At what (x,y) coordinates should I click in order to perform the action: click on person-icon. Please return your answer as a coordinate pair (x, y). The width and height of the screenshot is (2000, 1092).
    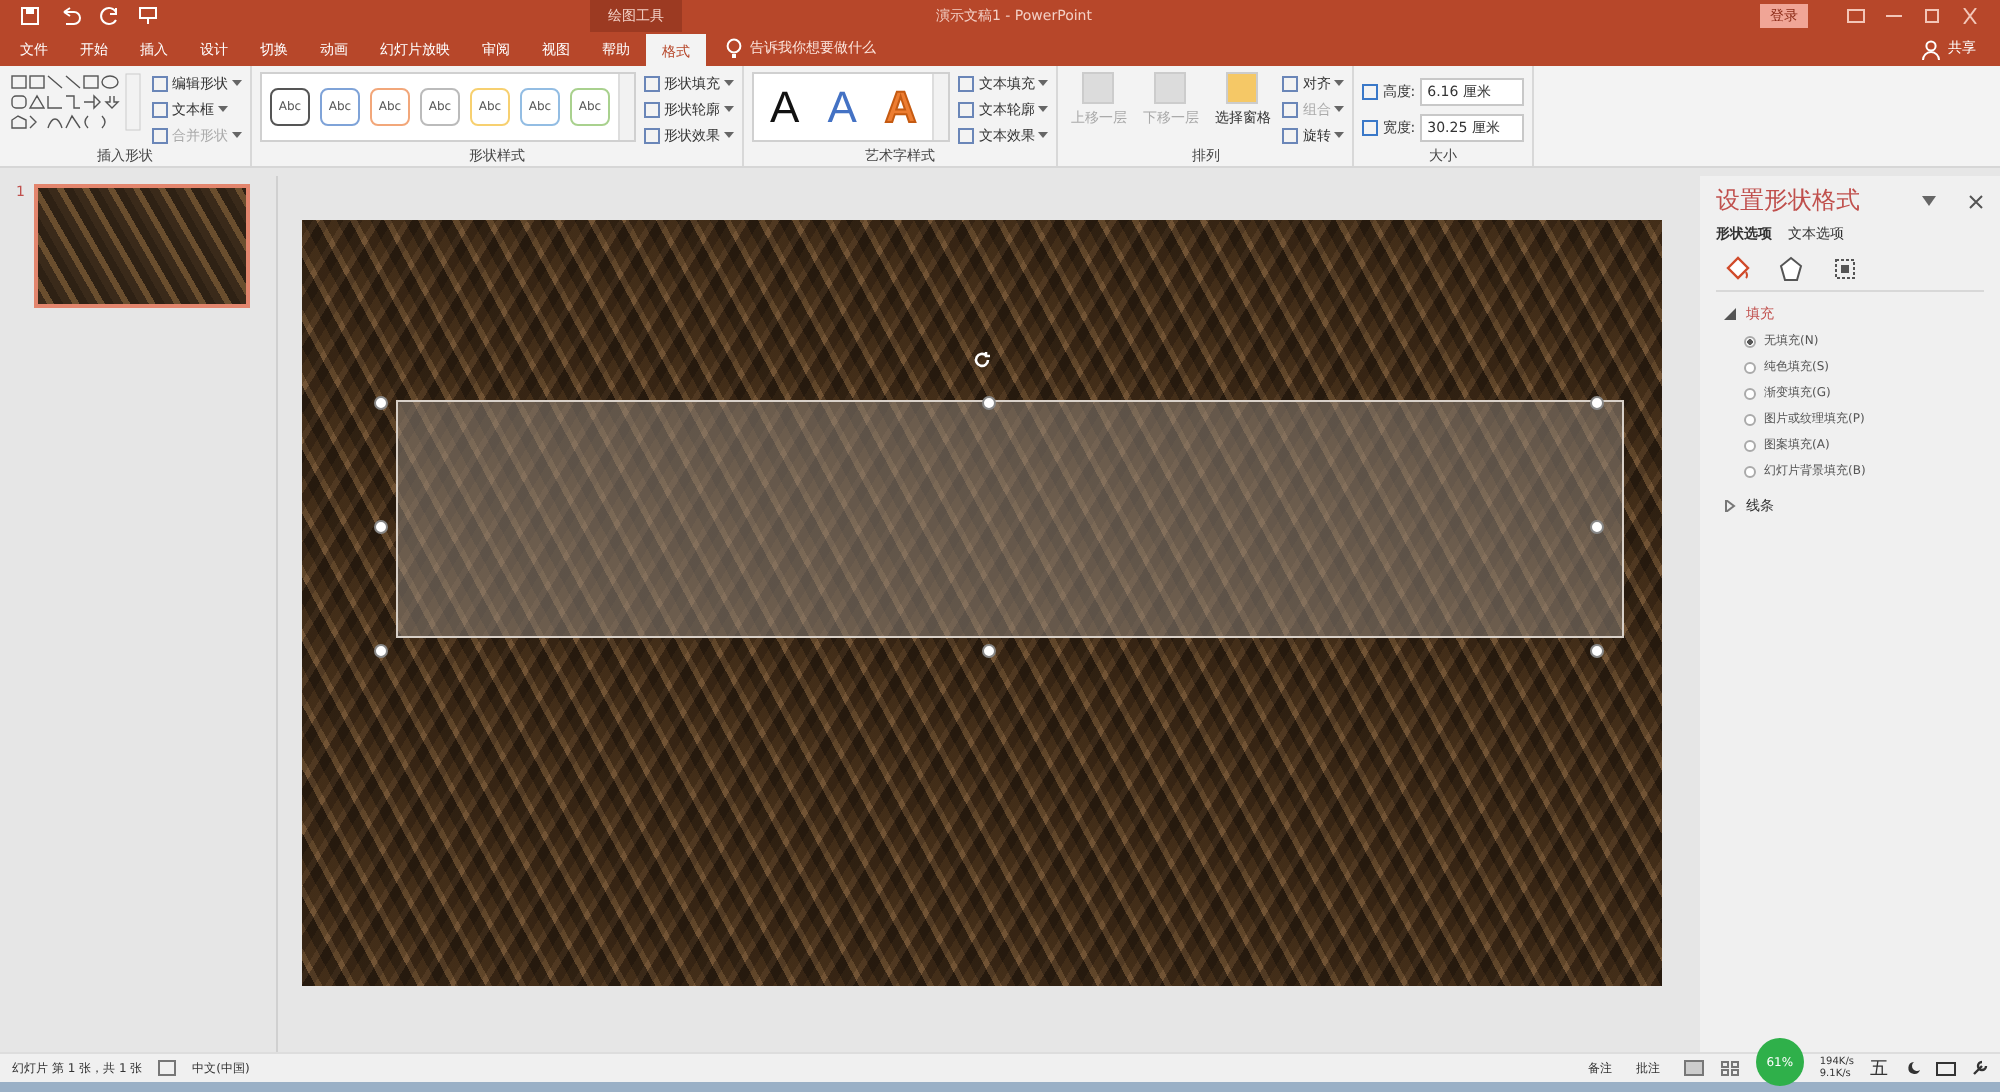
    Looking at the image, I should click on (1931, 50).